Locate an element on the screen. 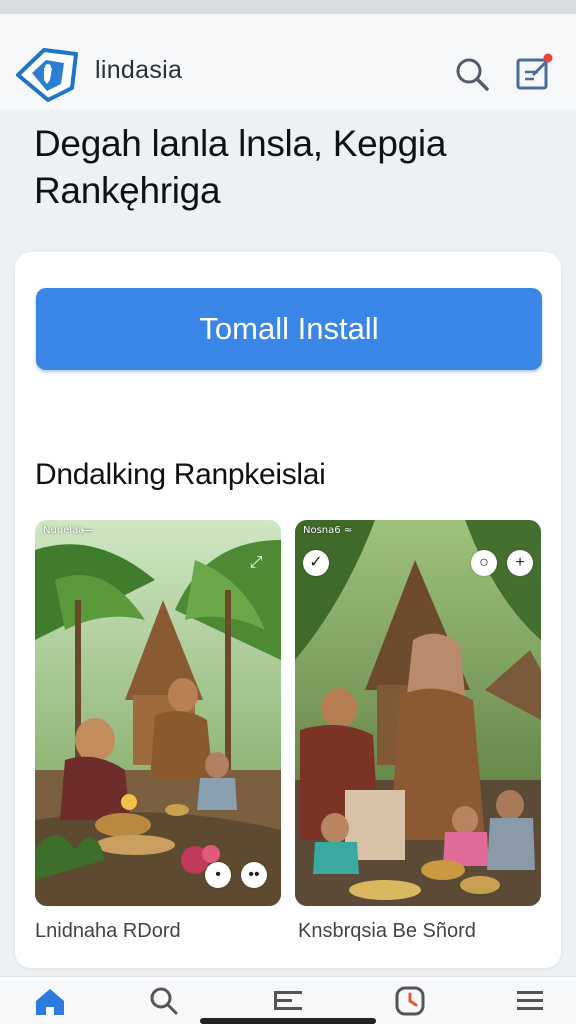  nav-list is located at coordinates (288, 1002).